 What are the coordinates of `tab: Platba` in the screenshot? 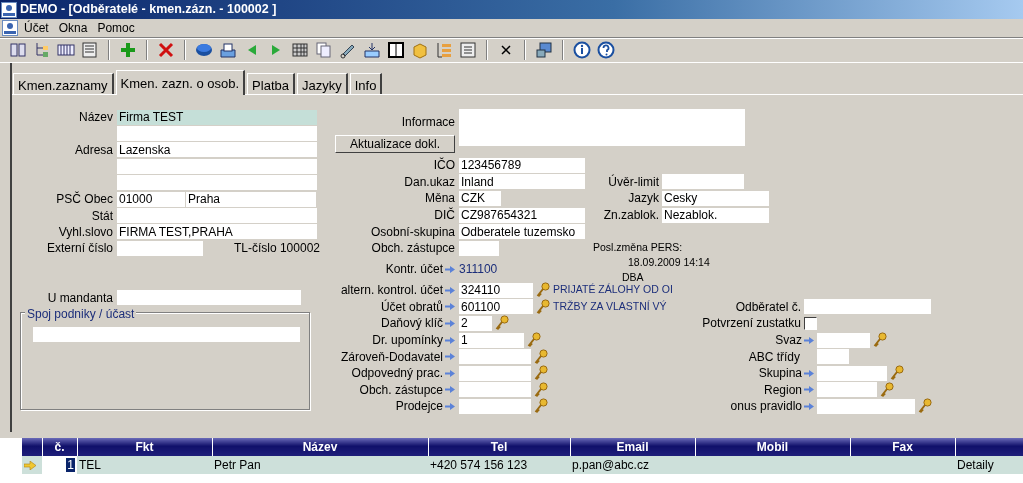 It's located at (271, 83).